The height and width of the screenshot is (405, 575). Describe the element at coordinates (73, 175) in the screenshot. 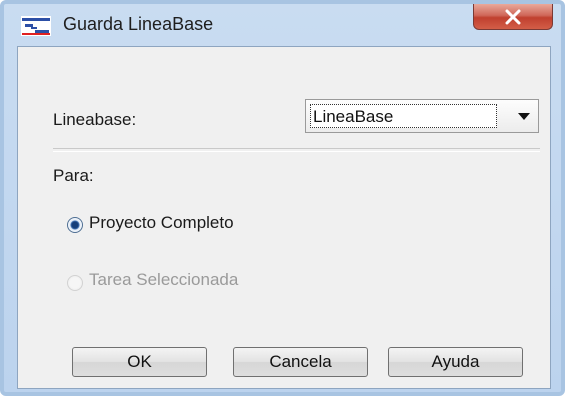

I see `para-label: Para:` at that location.